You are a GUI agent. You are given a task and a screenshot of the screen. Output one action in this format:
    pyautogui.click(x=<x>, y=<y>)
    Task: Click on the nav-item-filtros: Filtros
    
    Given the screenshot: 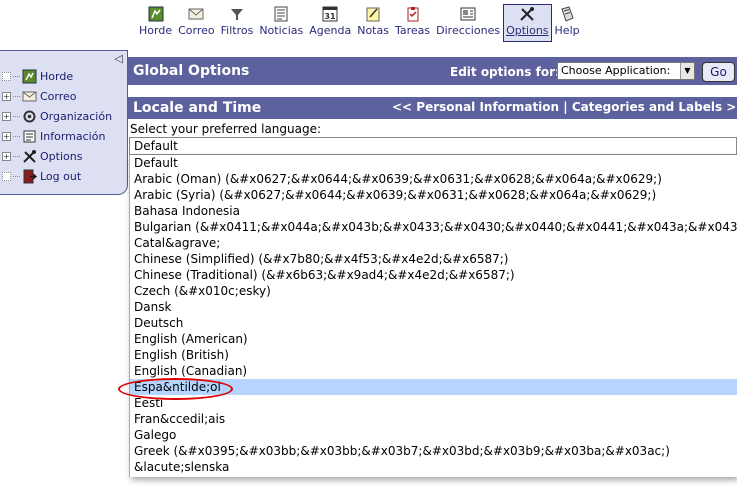 What is the action you would take?
    pyautogui.click(x=237, y=23)
    